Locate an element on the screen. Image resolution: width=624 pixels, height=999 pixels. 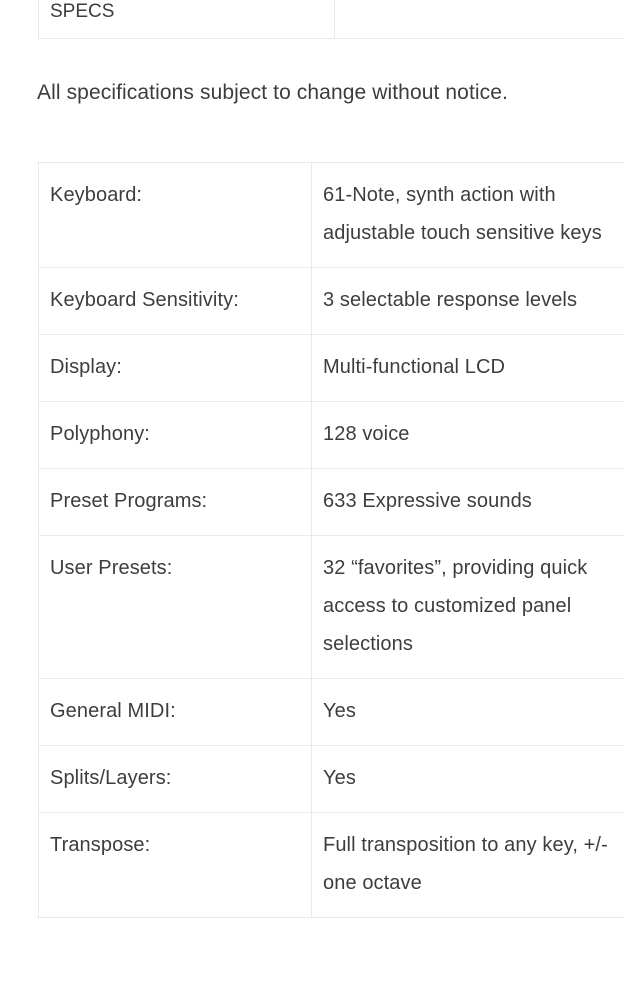
table-row: General MIDI: Yes is located at coordinates (331, 712).